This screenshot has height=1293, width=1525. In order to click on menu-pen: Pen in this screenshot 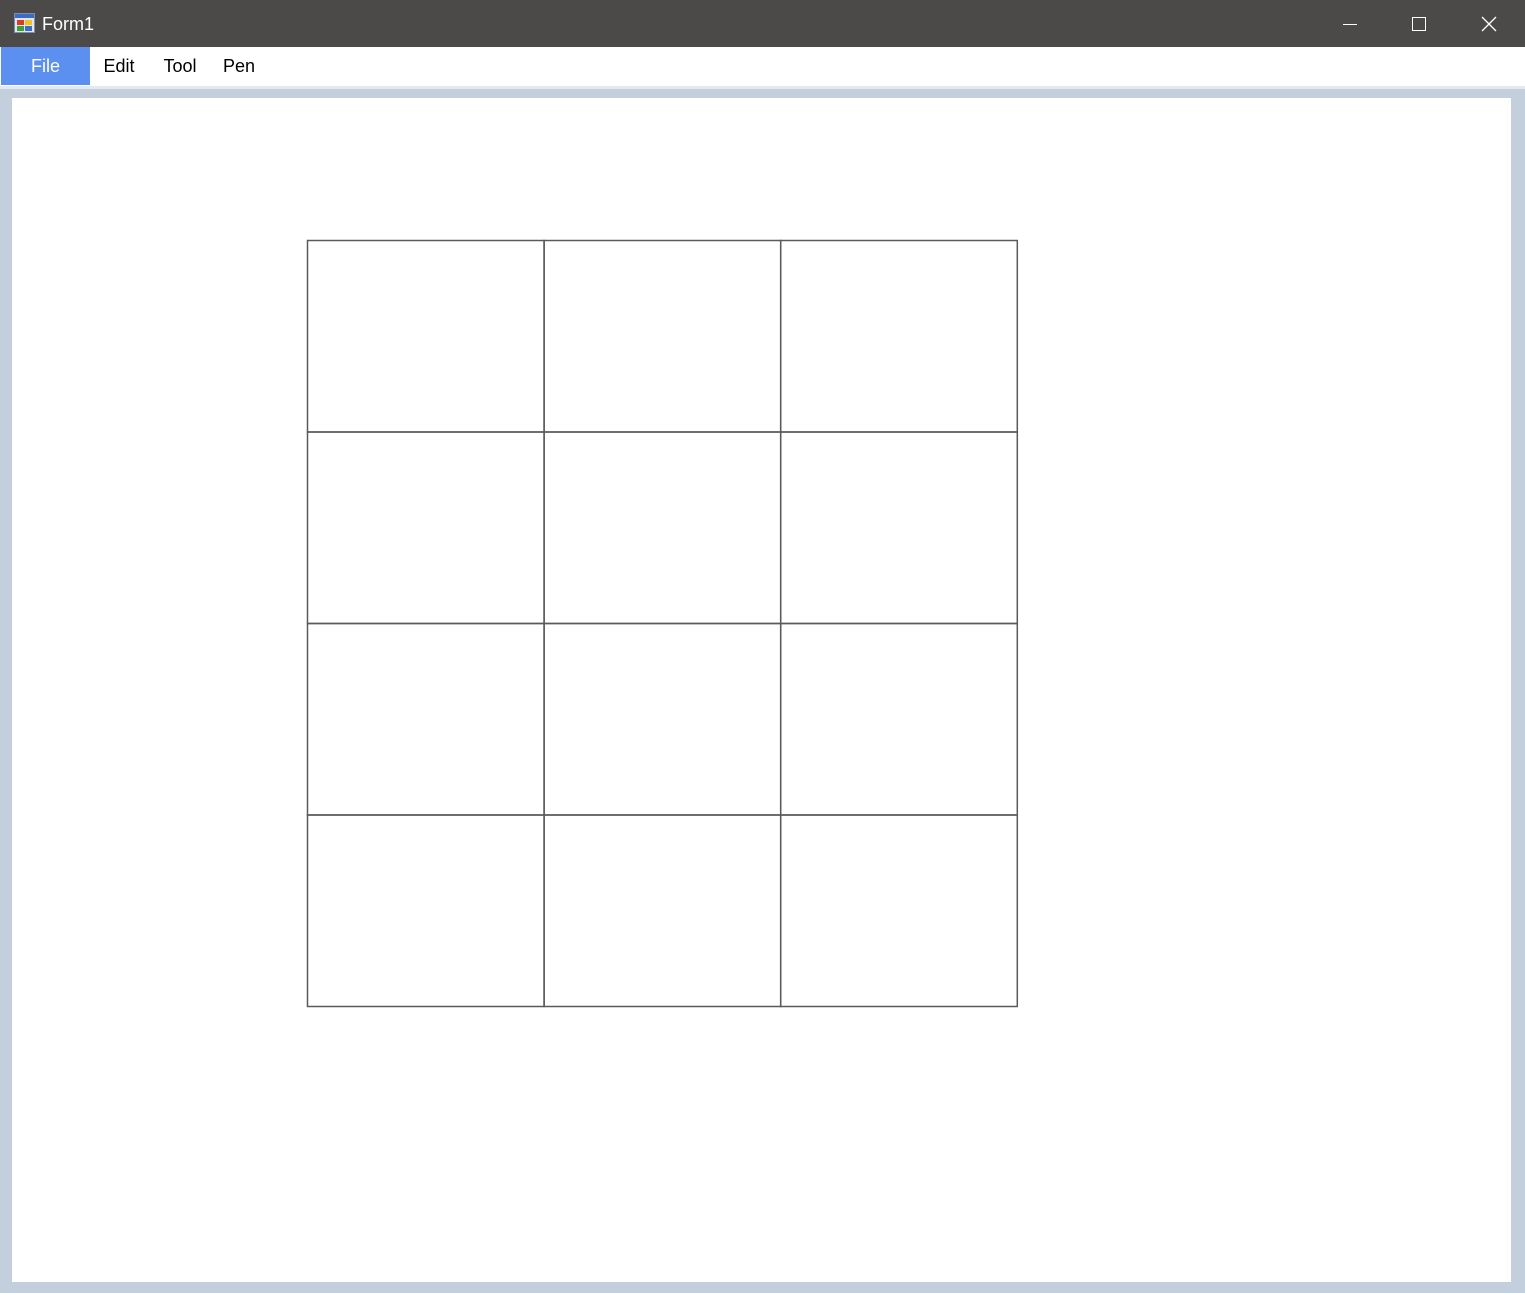, I will do `click(239, 66)`.